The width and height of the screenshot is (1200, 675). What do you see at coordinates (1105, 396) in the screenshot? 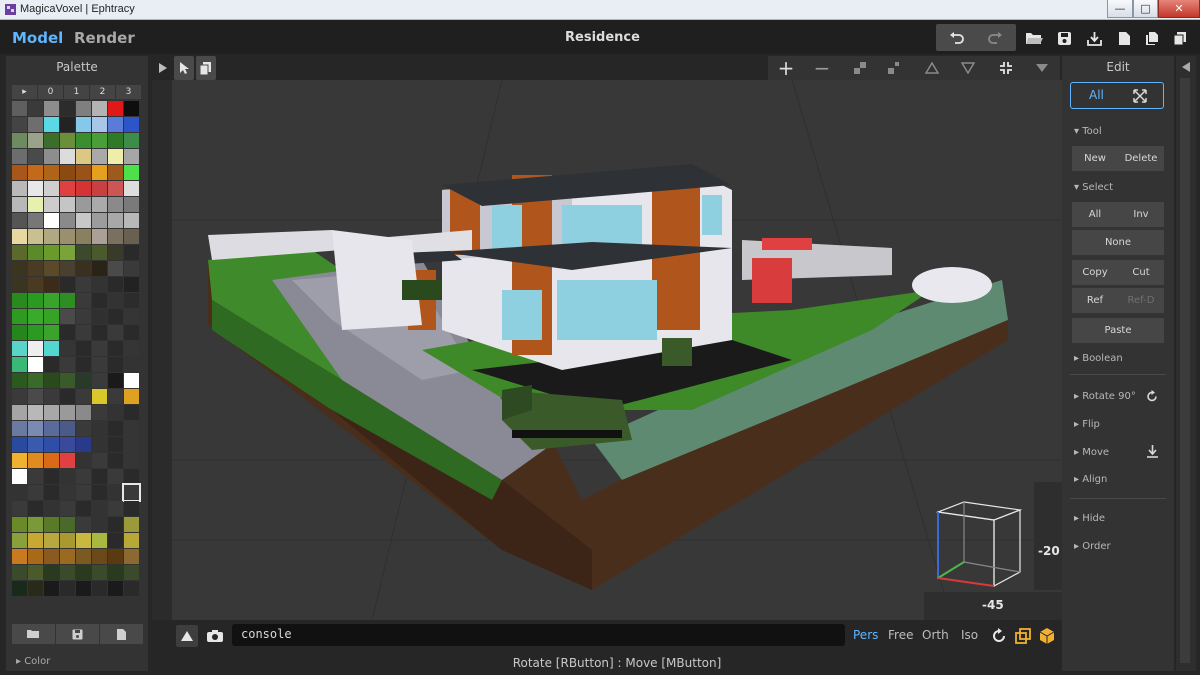
I see `rotate-section-toggle: ▸ Rotate 90°` at bounding box center [1105, 396].